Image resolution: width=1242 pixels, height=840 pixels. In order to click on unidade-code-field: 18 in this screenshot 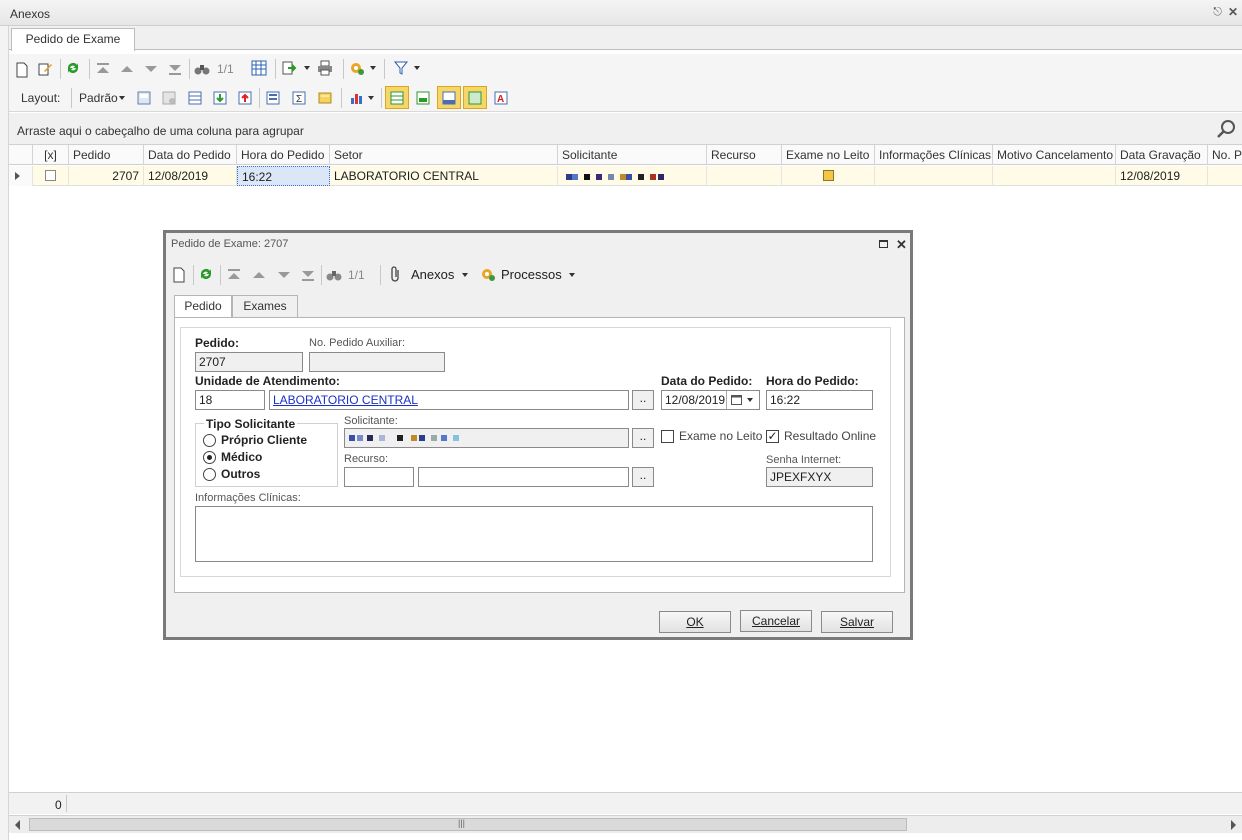, I will do `click(230, 400)`.